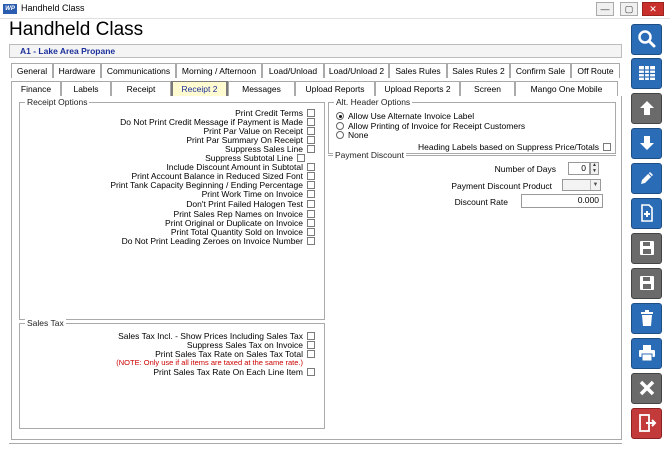 The width and height of the screenshot is (670, 457). What do you see at coordinates (252, 194) in the screenshot?
I see `print-work-time-label: Print Work Time on Invoice` at bounding box center [252, 194].